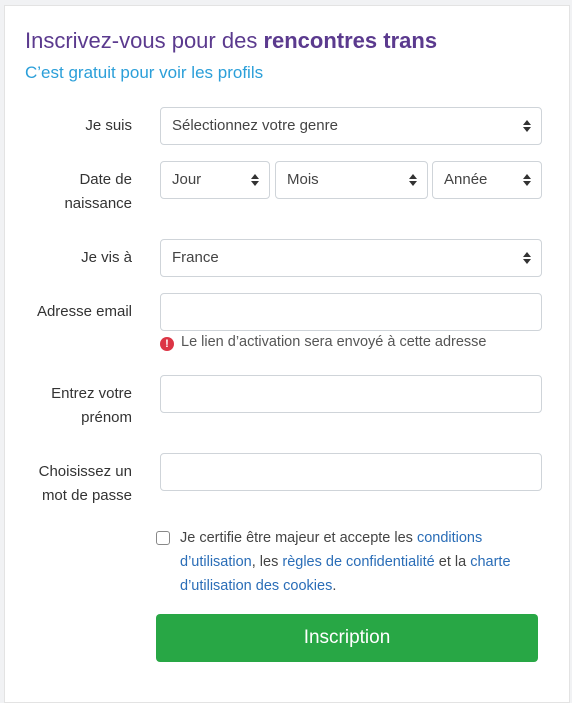 This screenshot has height=703, width=572. Describe the element at coordinates (351, 126) in the screenshot. I see `gender-select: Sélectionnez votre genre` at that location.